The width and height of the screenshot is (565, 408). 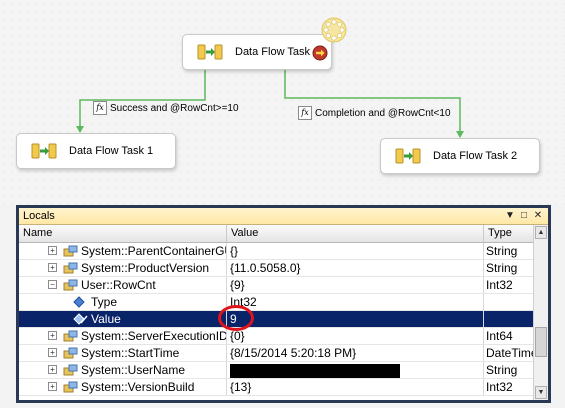 I want to click on variable-value: Int32, so click(x=355, y=302).